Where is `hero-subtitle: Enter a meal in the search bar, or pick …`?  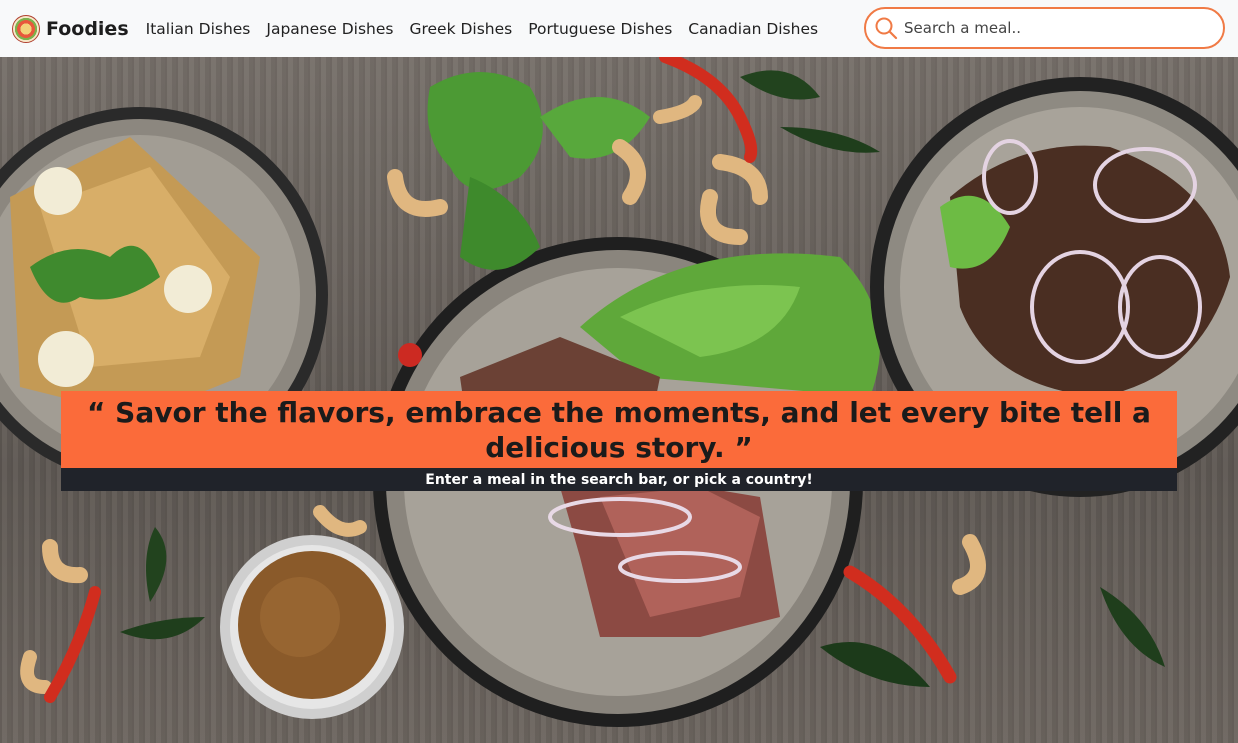 hero-subtitle: Enter a meal in the search bar, or pick … is located at coordinates (619, 479).